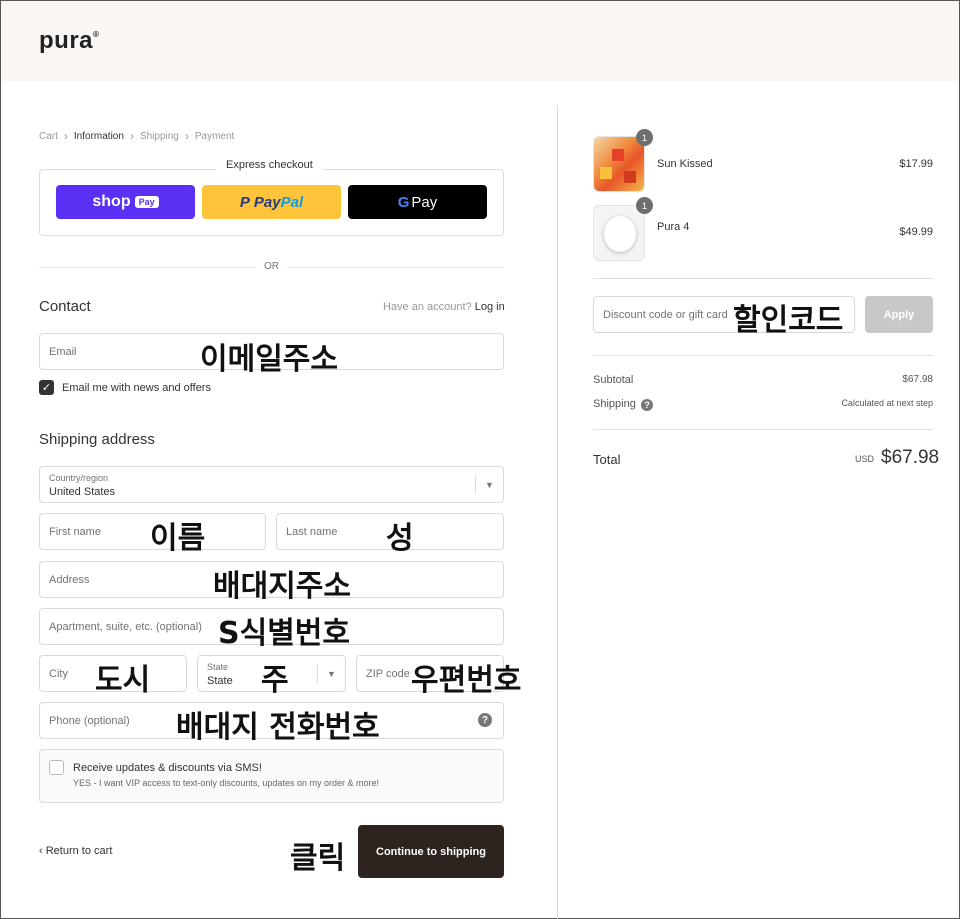  Describe the element at coordinates (98, 136) in the screenshot. I see `breadcrumb-information: Information` at that location.